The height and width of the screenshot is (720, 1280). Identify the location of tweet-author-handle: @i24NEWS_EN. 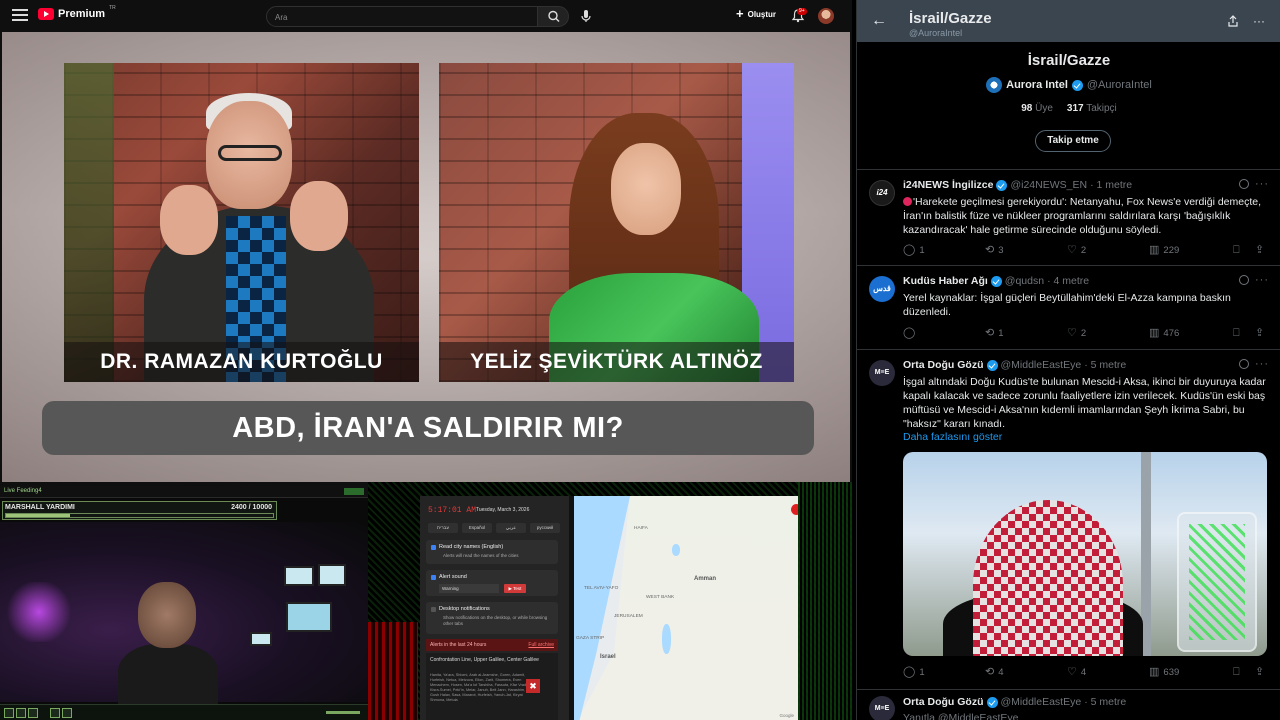
(1048, 185).